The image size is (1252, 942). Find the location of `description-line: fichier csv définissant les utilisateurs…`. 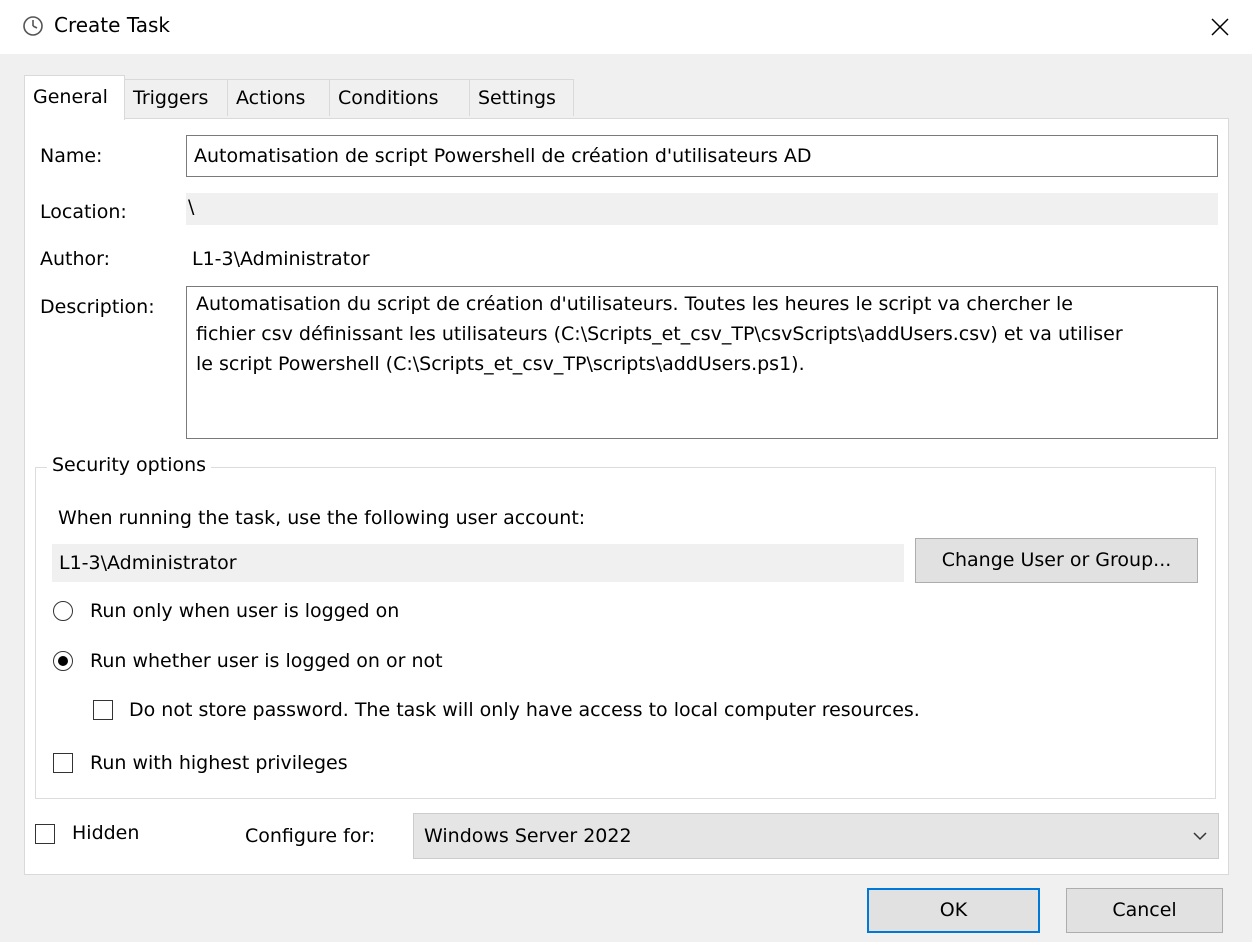

description-line: fichier csv définissant les utilisateurs… is located at coordinates (659, 334).